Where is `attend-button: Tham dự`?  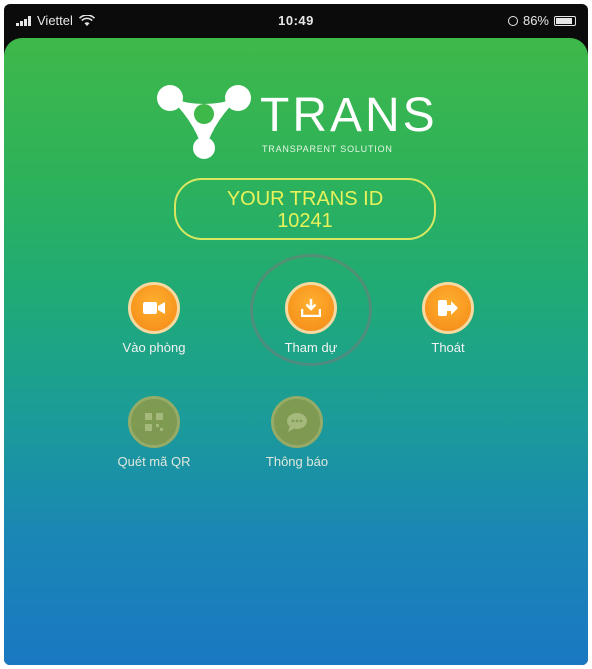
attend-button: Tham dự is located at coordinates (311, 318).